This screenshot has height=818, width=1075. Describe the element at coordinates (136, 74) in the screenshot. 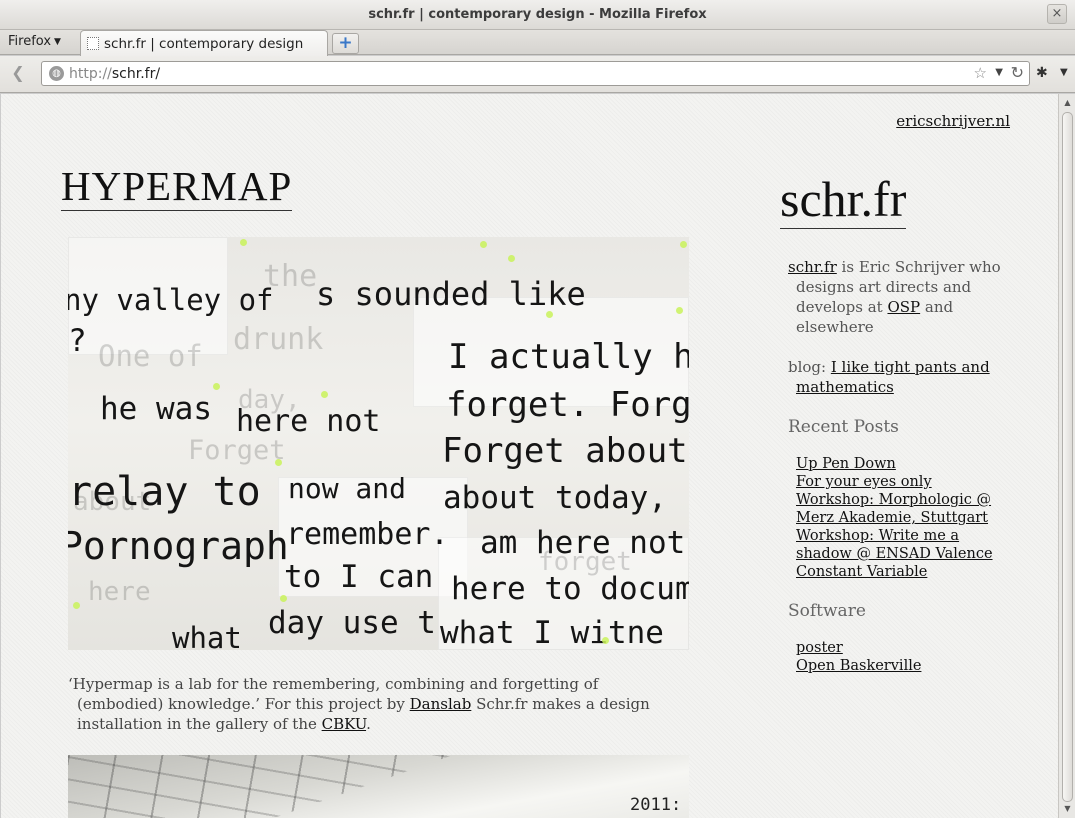

I see `url-host: schr.fr/` at that location.